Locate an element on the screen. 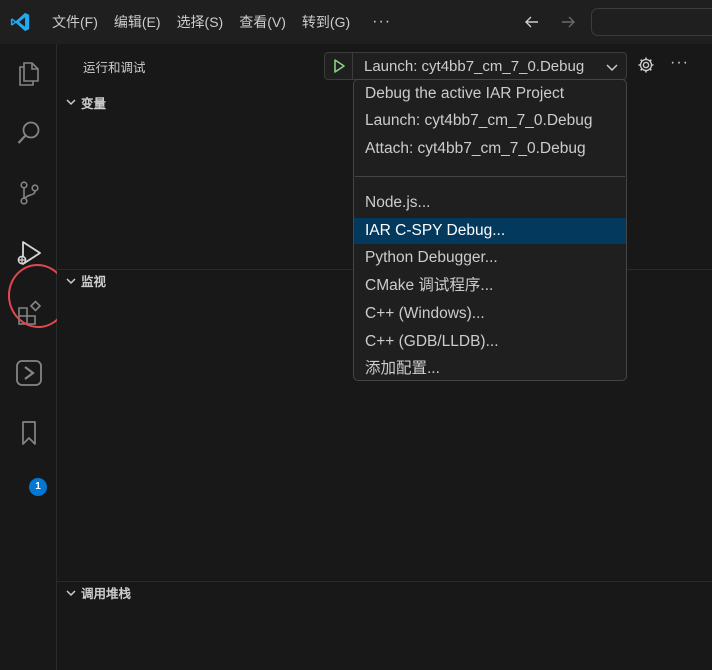 Image resolution: width=712 pixels, height=670 pixels. config-name: Launch: cyt4bb7_cm_7_0.Debug is located at coordinates (474, 66).